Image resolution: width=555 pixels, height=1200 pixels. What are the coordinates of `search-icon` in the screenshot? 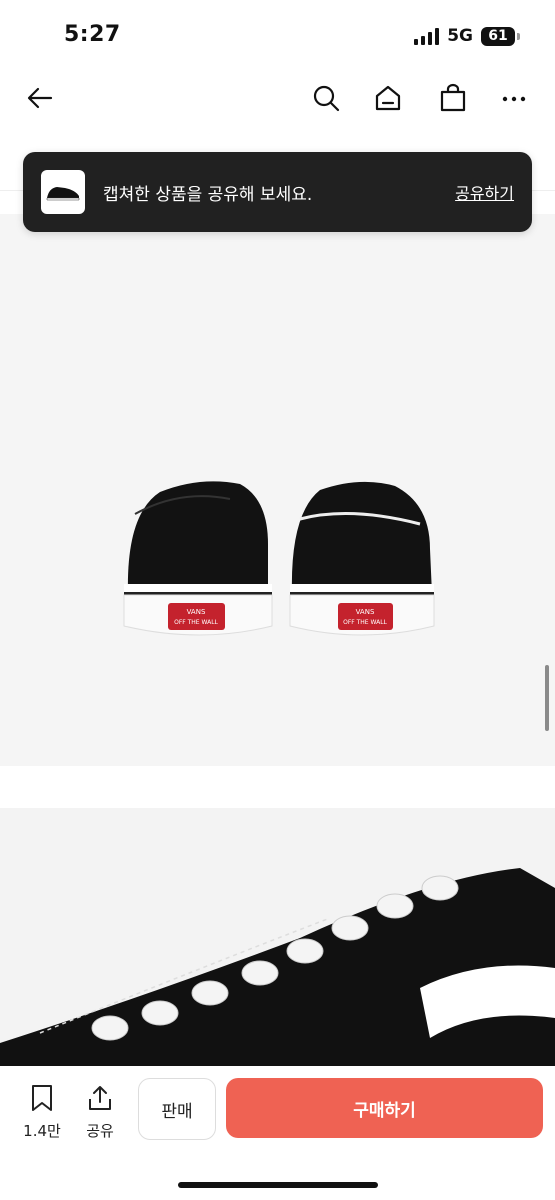 It's located at (326, 98).